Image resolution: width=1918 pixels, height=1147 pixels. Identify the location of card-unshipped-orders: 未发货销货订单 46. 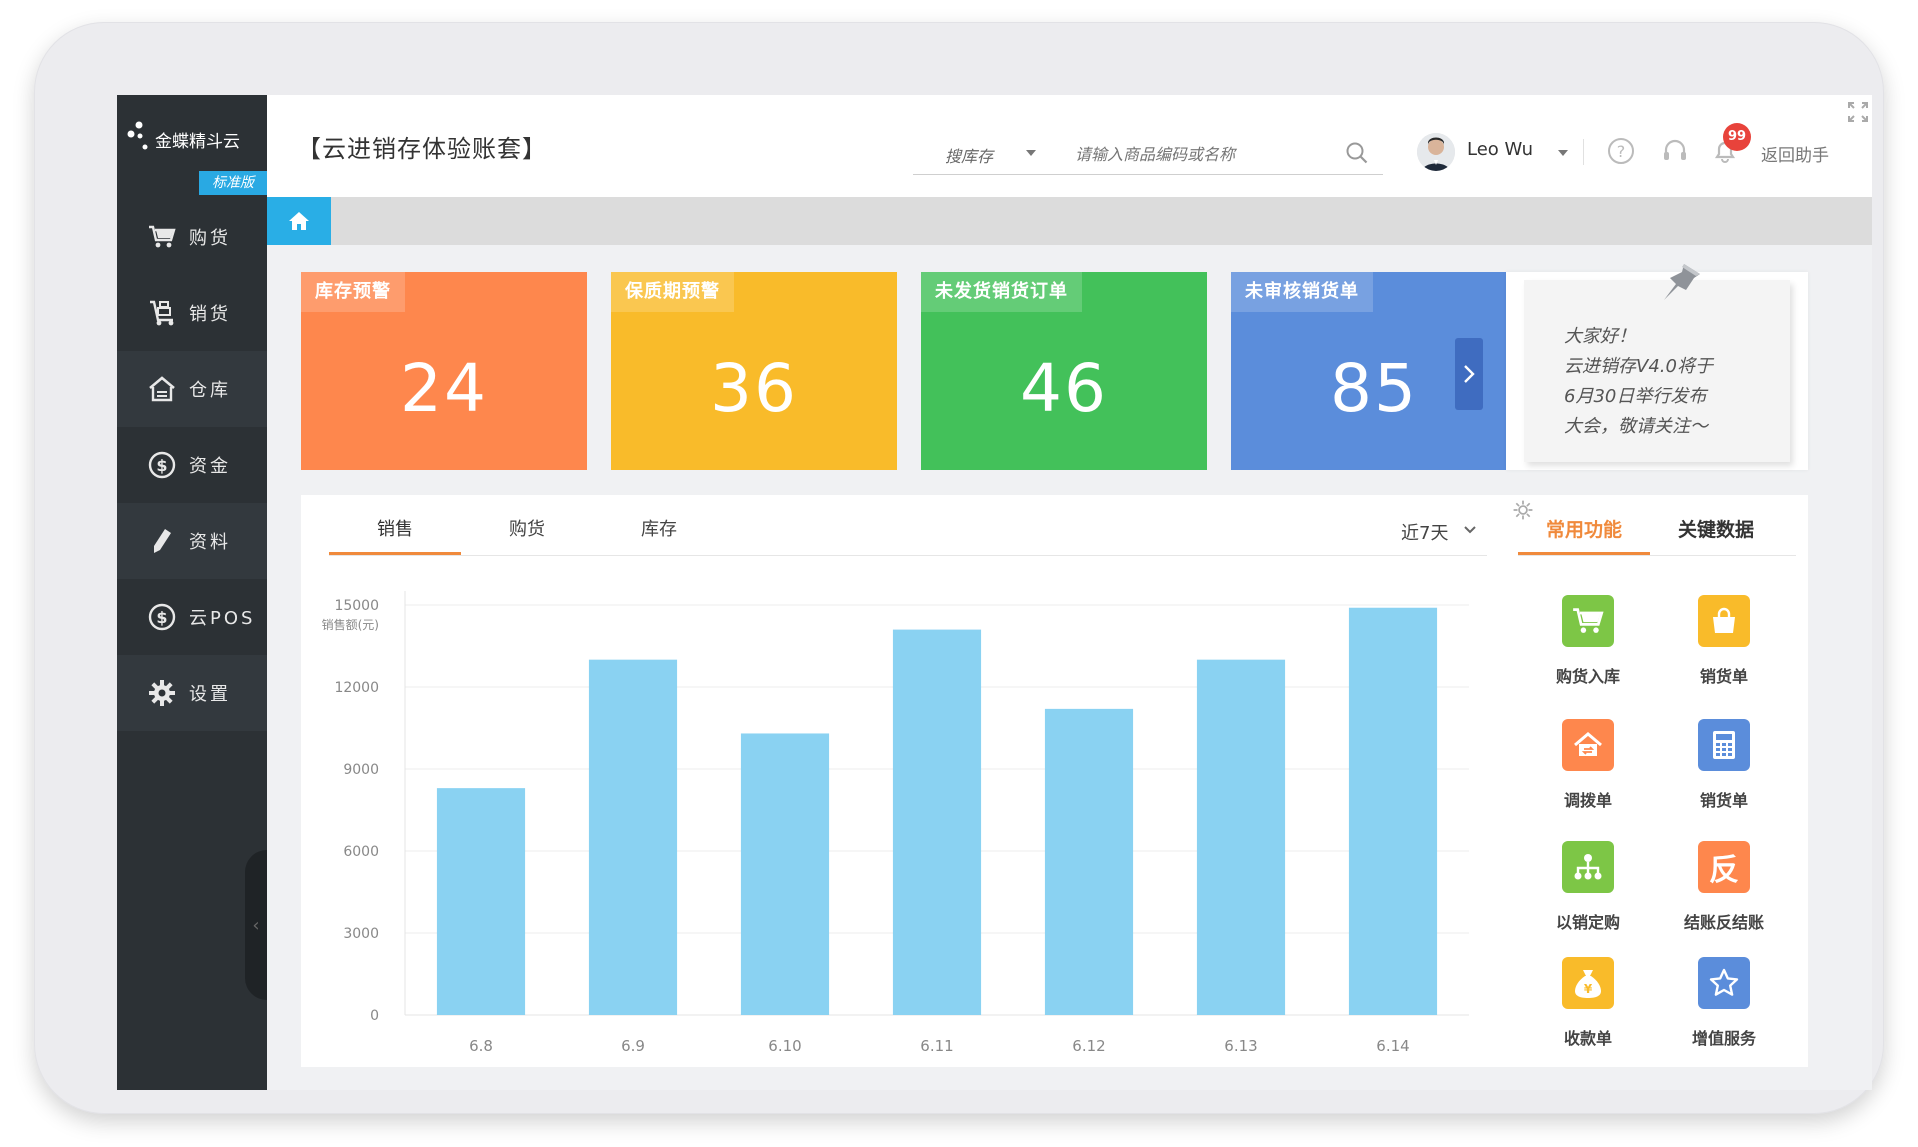
(1064, 371).